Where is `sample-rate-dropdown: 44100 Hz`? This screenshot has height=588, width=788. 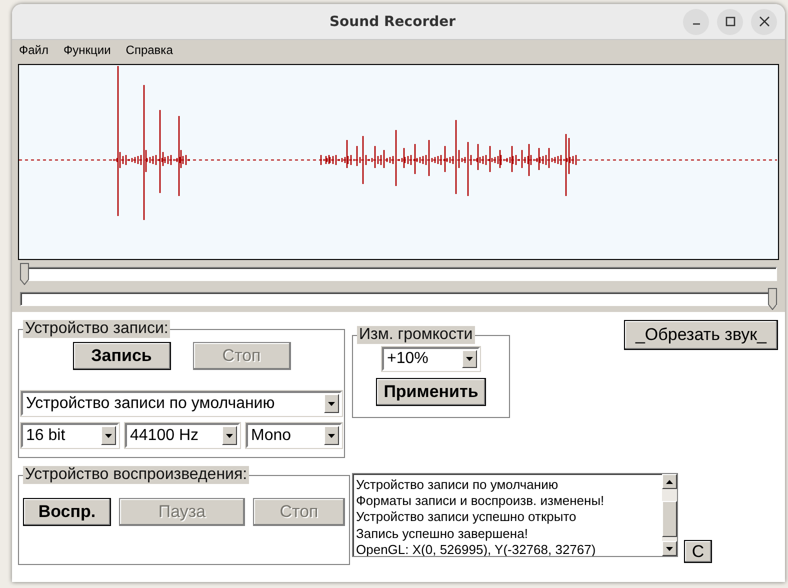
sample-rate-dropdown: 44100 Hz is located at coordinates (182, 435).